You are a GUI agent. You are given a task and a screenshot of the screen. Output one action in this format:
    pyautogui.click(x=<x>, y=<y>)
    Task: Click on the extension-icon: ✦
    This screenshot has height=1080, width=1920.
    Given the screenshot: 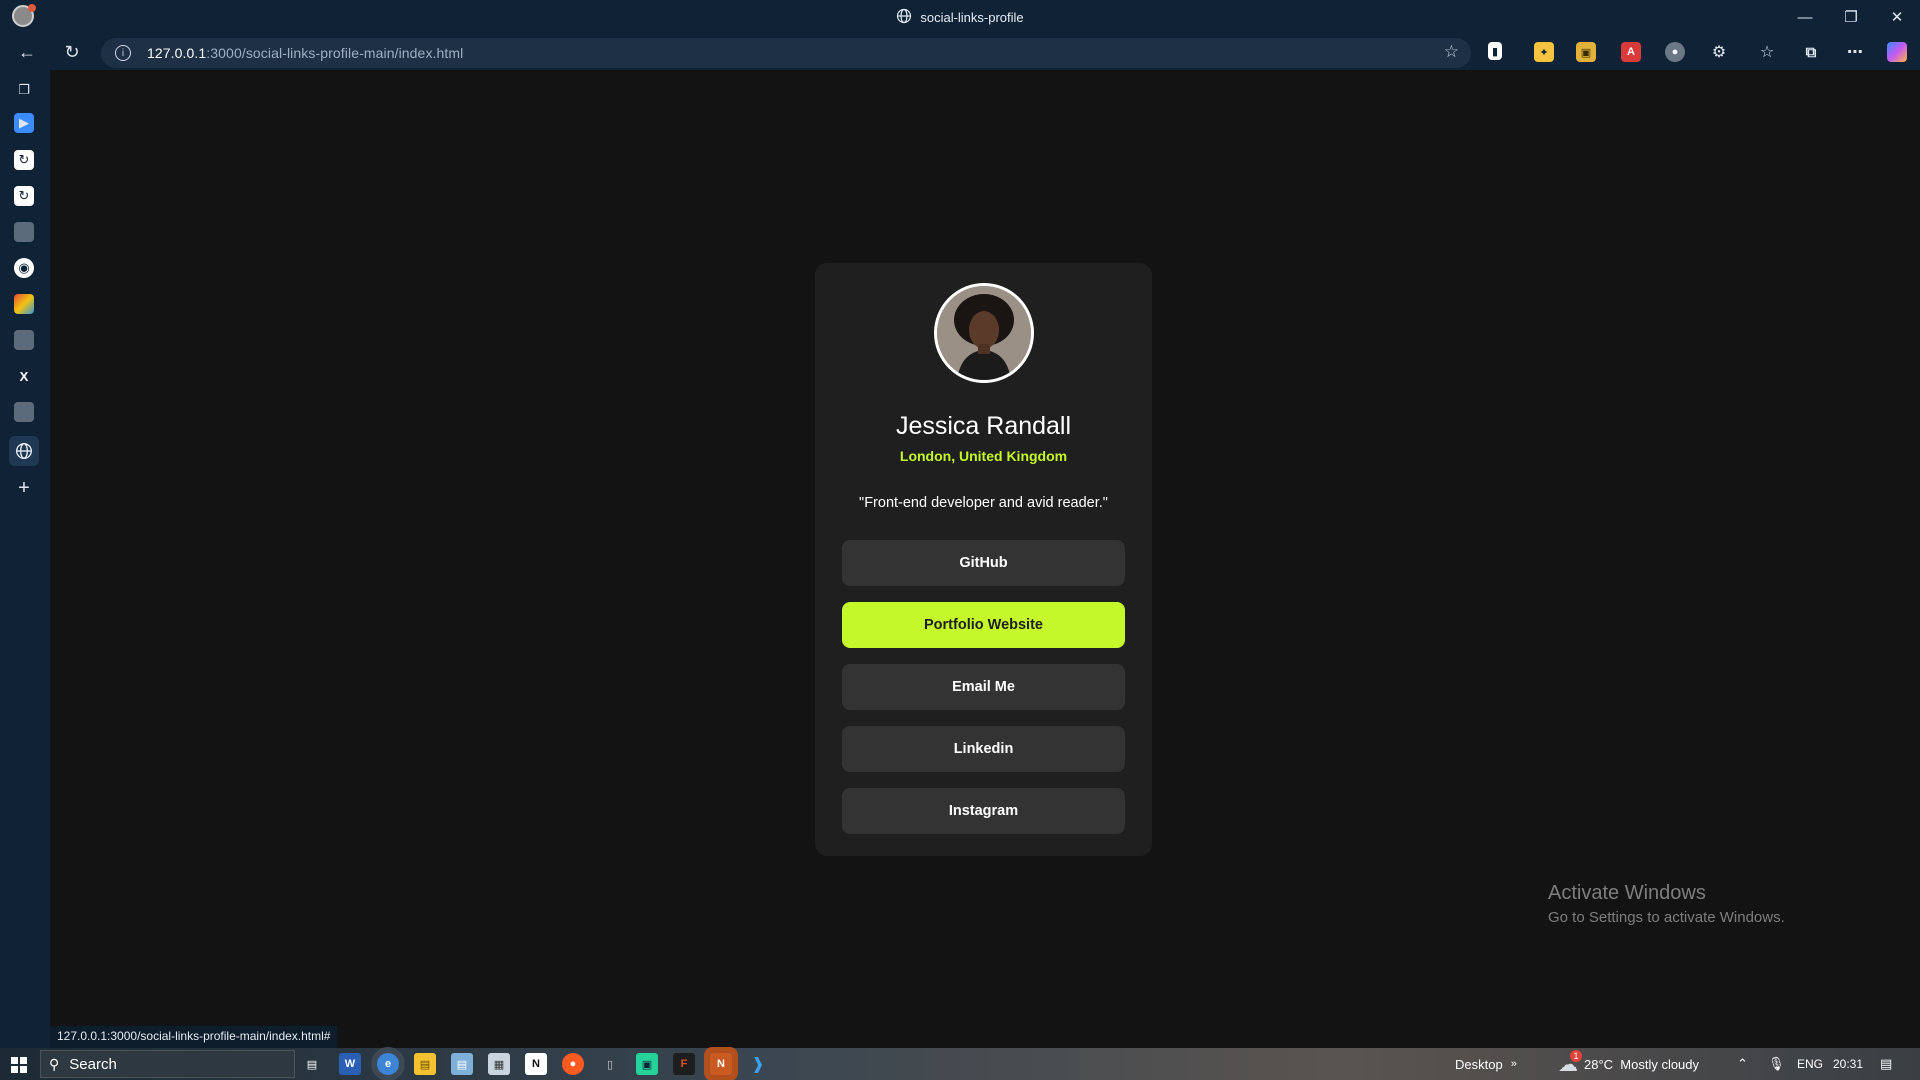 What is the action you would take?
    pyautogui.click(x=1544, y=52)
    